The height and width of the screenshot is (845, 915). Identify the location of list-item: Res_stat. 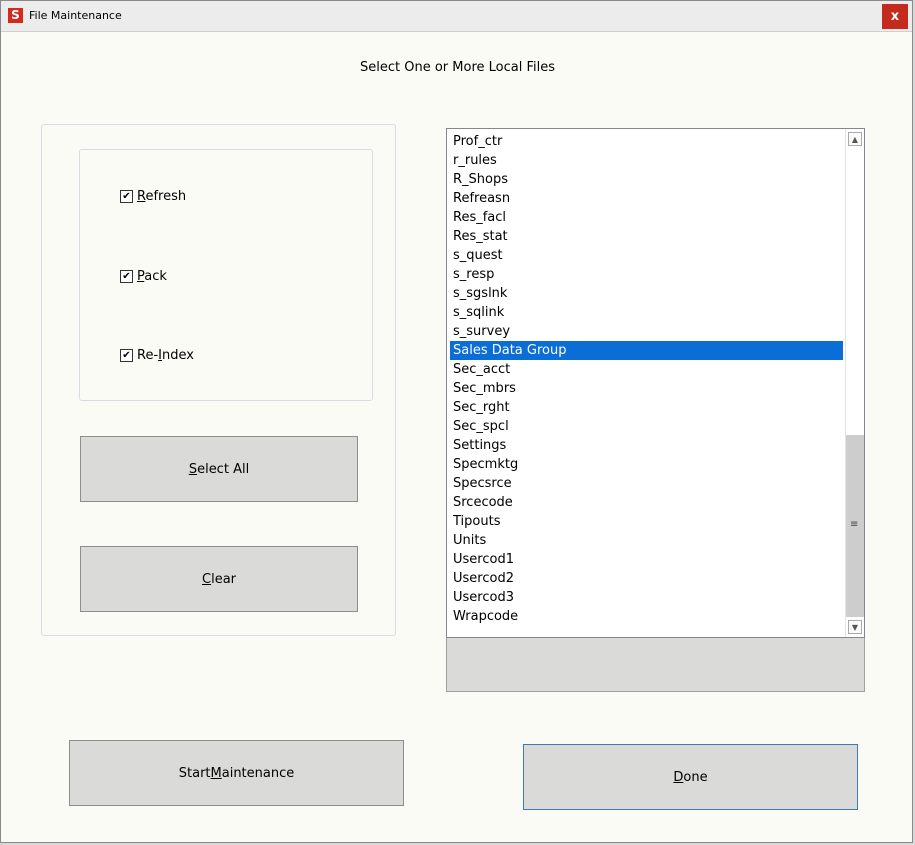
(646, 236).